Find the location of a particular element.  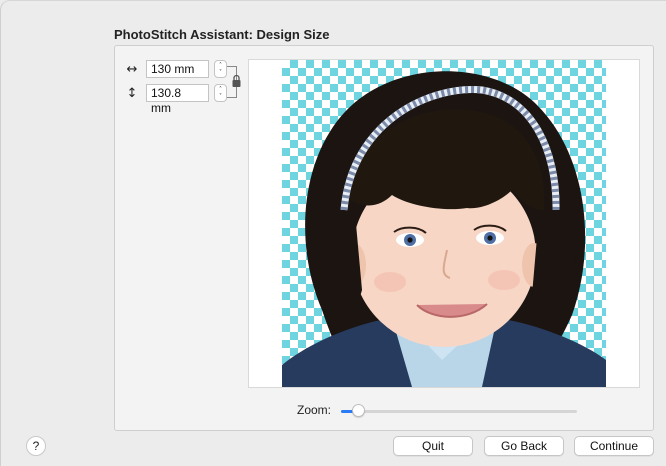

vertical-arrows-icon: ↕ is located at coordinates (132, 93).